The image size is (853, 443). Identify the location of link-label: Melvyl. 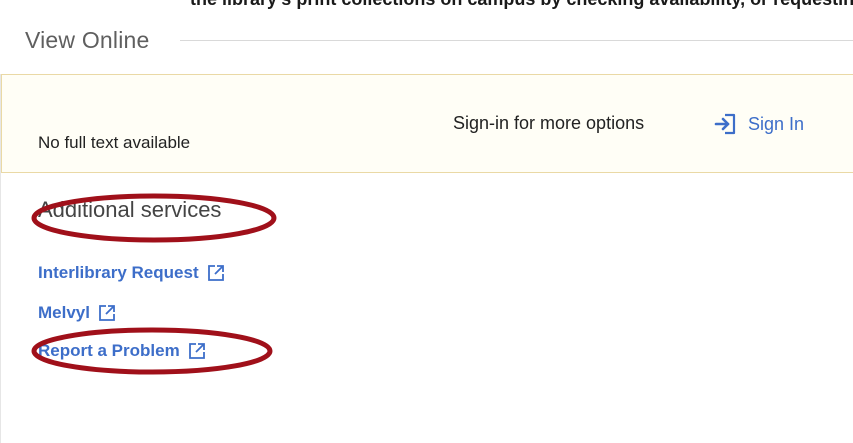
(64, 312).